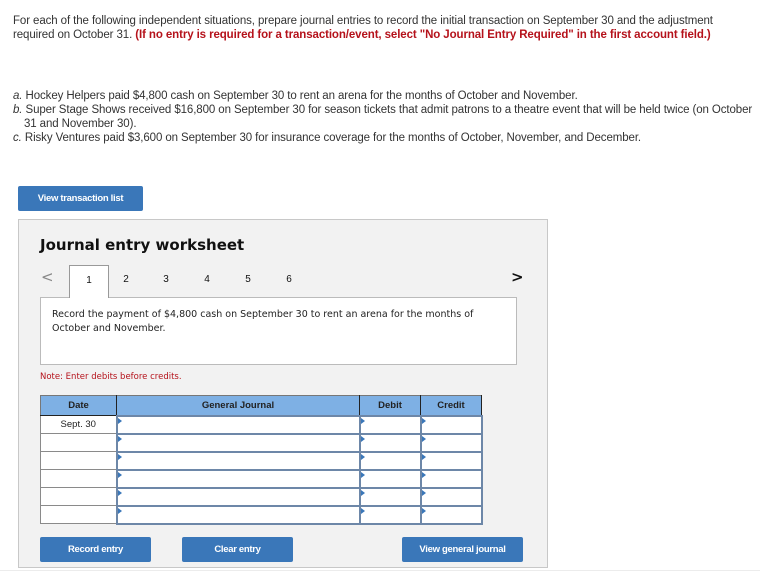 Image resolution: width=760 pixels, height=576 pixels. What do you see at coordinates (95, 549) in the screenshot?
I see `record-entry-button: Record entry` at bounding box center [95, 549].